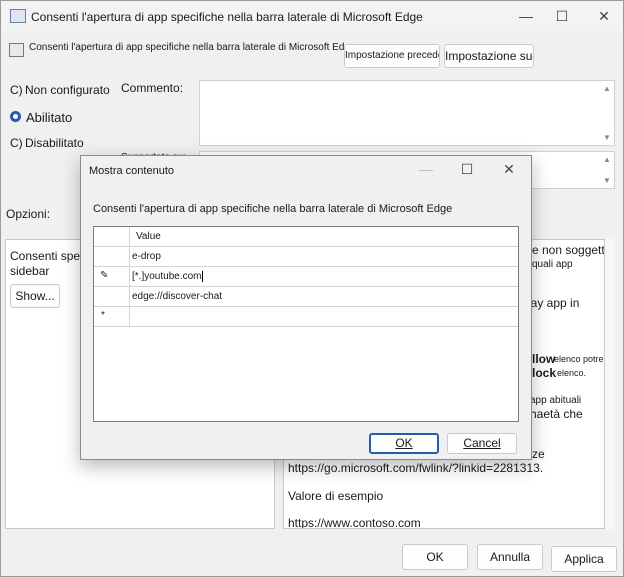  I want to click on supported-scrollbar: ▲ ▼, so click(607, 170).